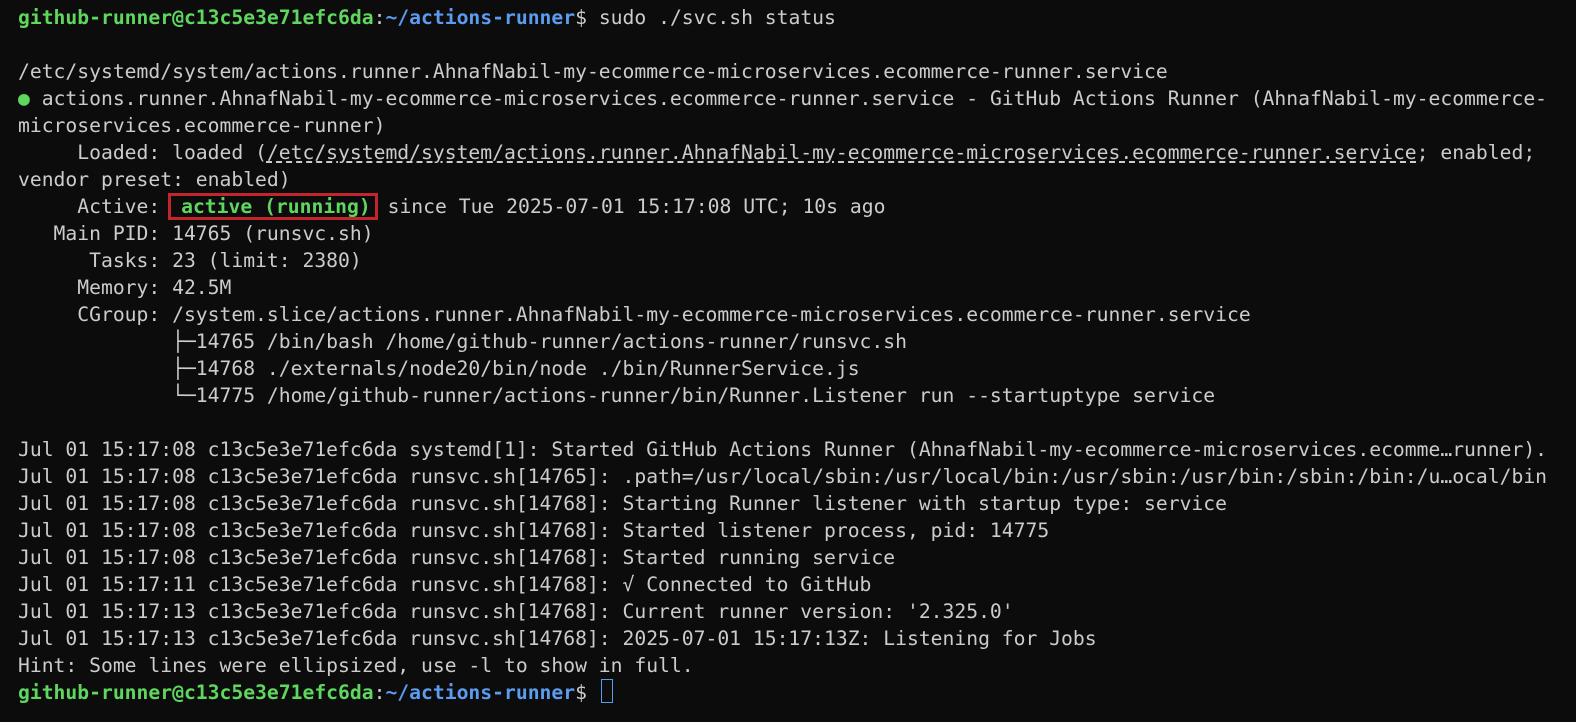  What do you see at coordinates (606, 691) in the screenshot?
I see `text-cursor` at bounding box center [606, 691].